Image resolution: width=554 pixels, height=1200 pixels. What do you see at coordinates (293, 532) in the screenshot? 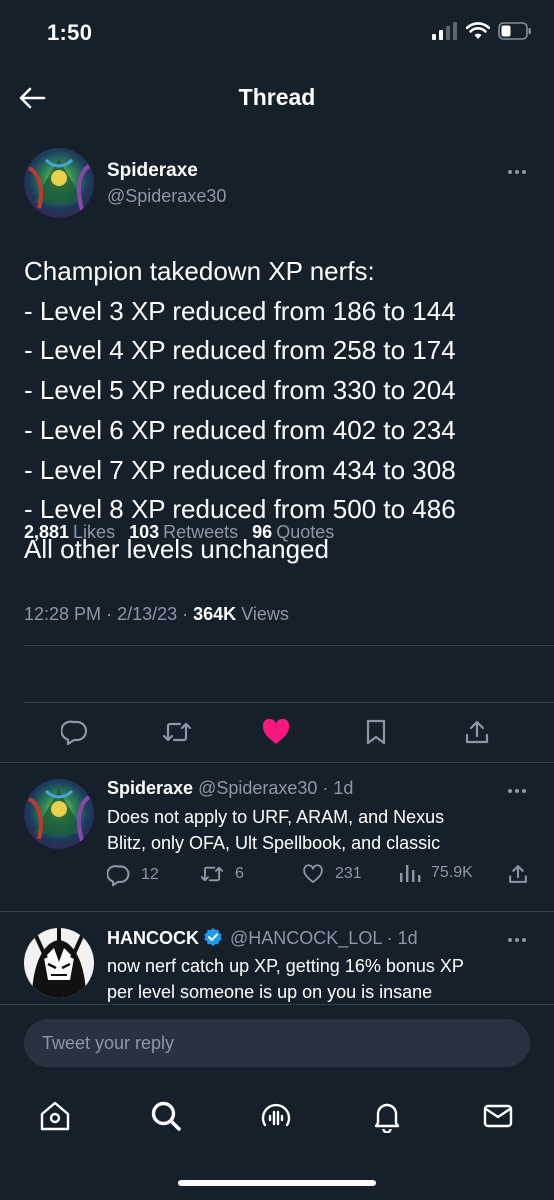
I see `quotes-stat: 96 Quotes` at bounding box center [293, 532].